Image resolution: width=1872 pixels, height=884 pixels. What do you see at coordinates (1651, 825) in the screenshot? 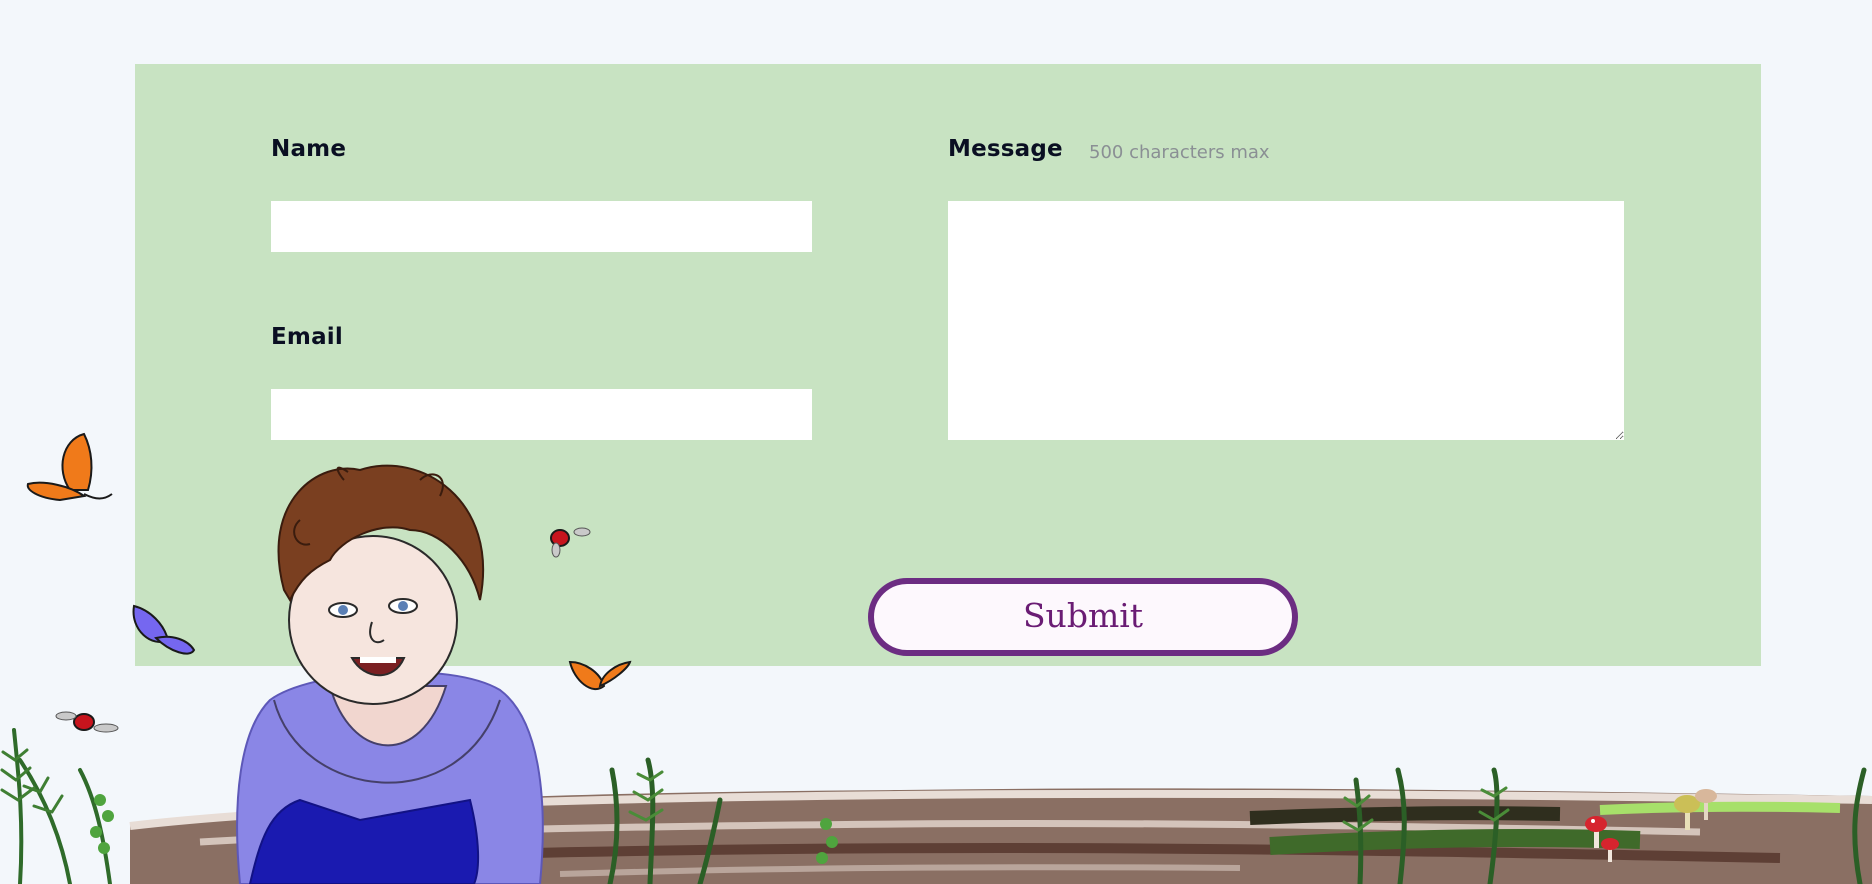
I see `mushroom-icon` at bounding box center [1651, 825].